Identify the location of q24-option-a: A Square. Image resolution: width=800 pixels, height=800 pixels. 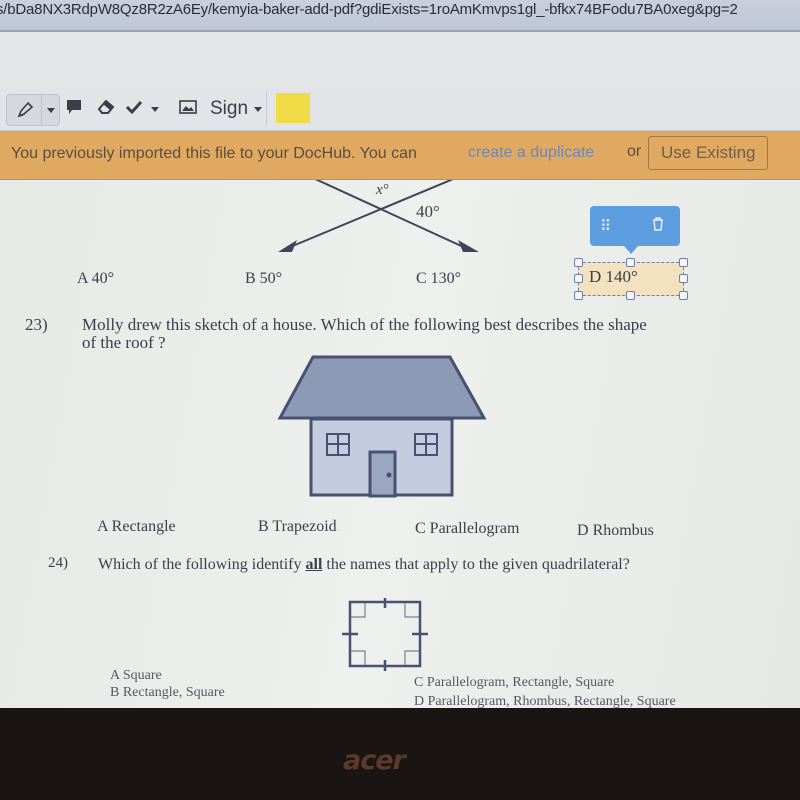
(136, 675).